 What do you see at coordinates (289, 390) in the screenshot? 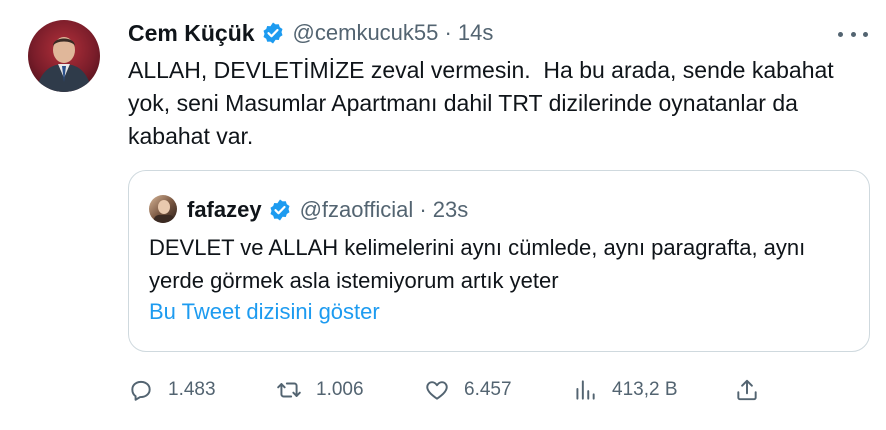
I see `retweet-icon` at bounding box center [289, 390].